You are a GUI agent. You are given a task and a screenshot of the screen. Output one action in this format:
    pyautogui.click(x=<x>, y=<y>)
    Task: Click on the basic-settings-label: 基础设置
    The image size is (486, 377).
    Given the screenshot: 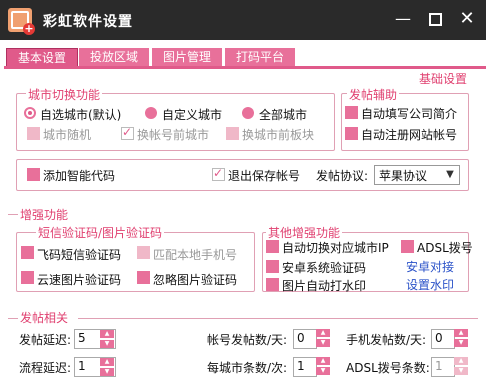 What is the action you would take?
    pyautogui.click(x=443, y=79)
    